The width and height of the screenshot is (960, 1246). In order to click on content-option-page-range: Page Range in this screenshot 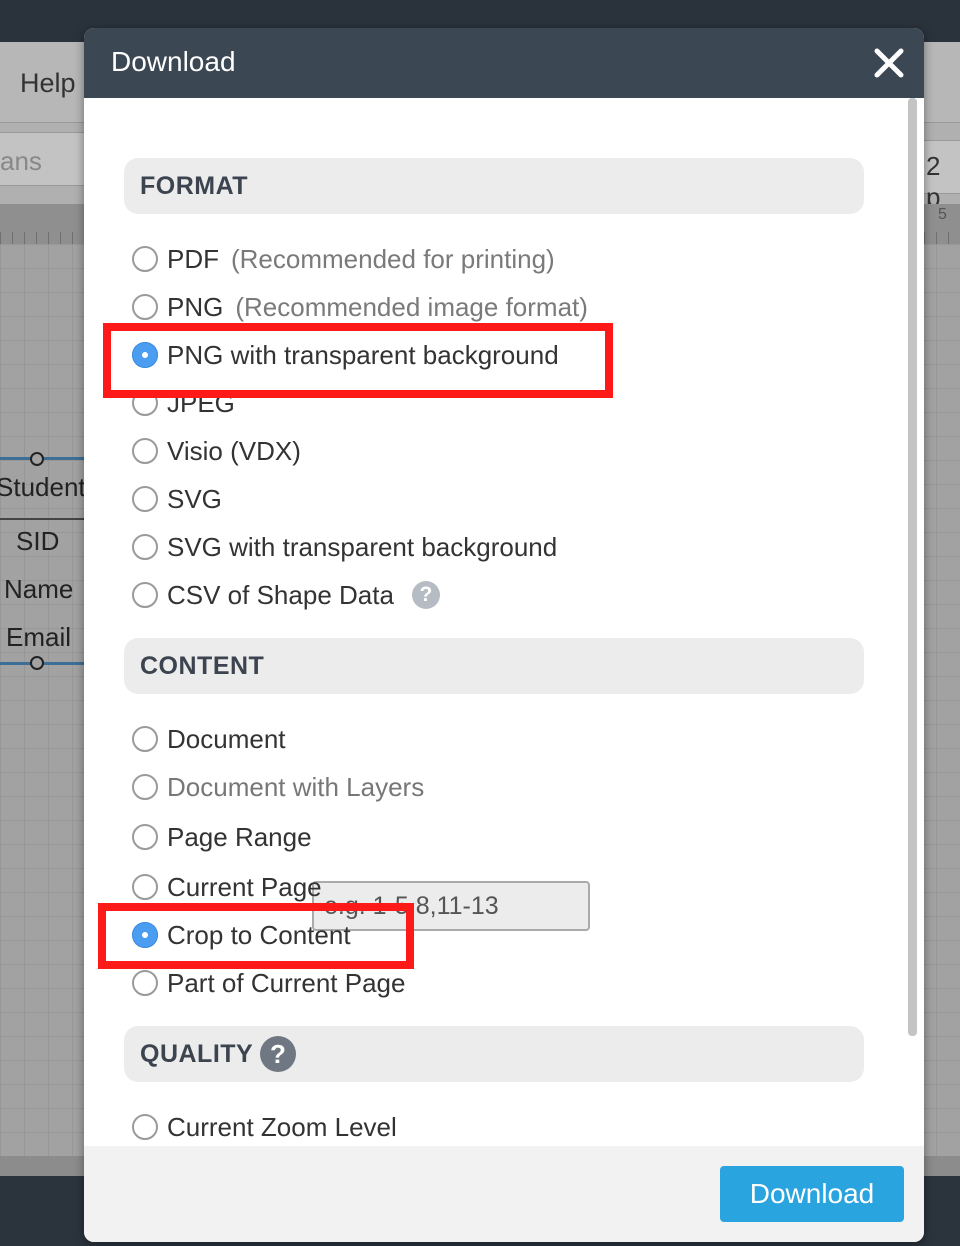, I will do `click(222, 837)`.